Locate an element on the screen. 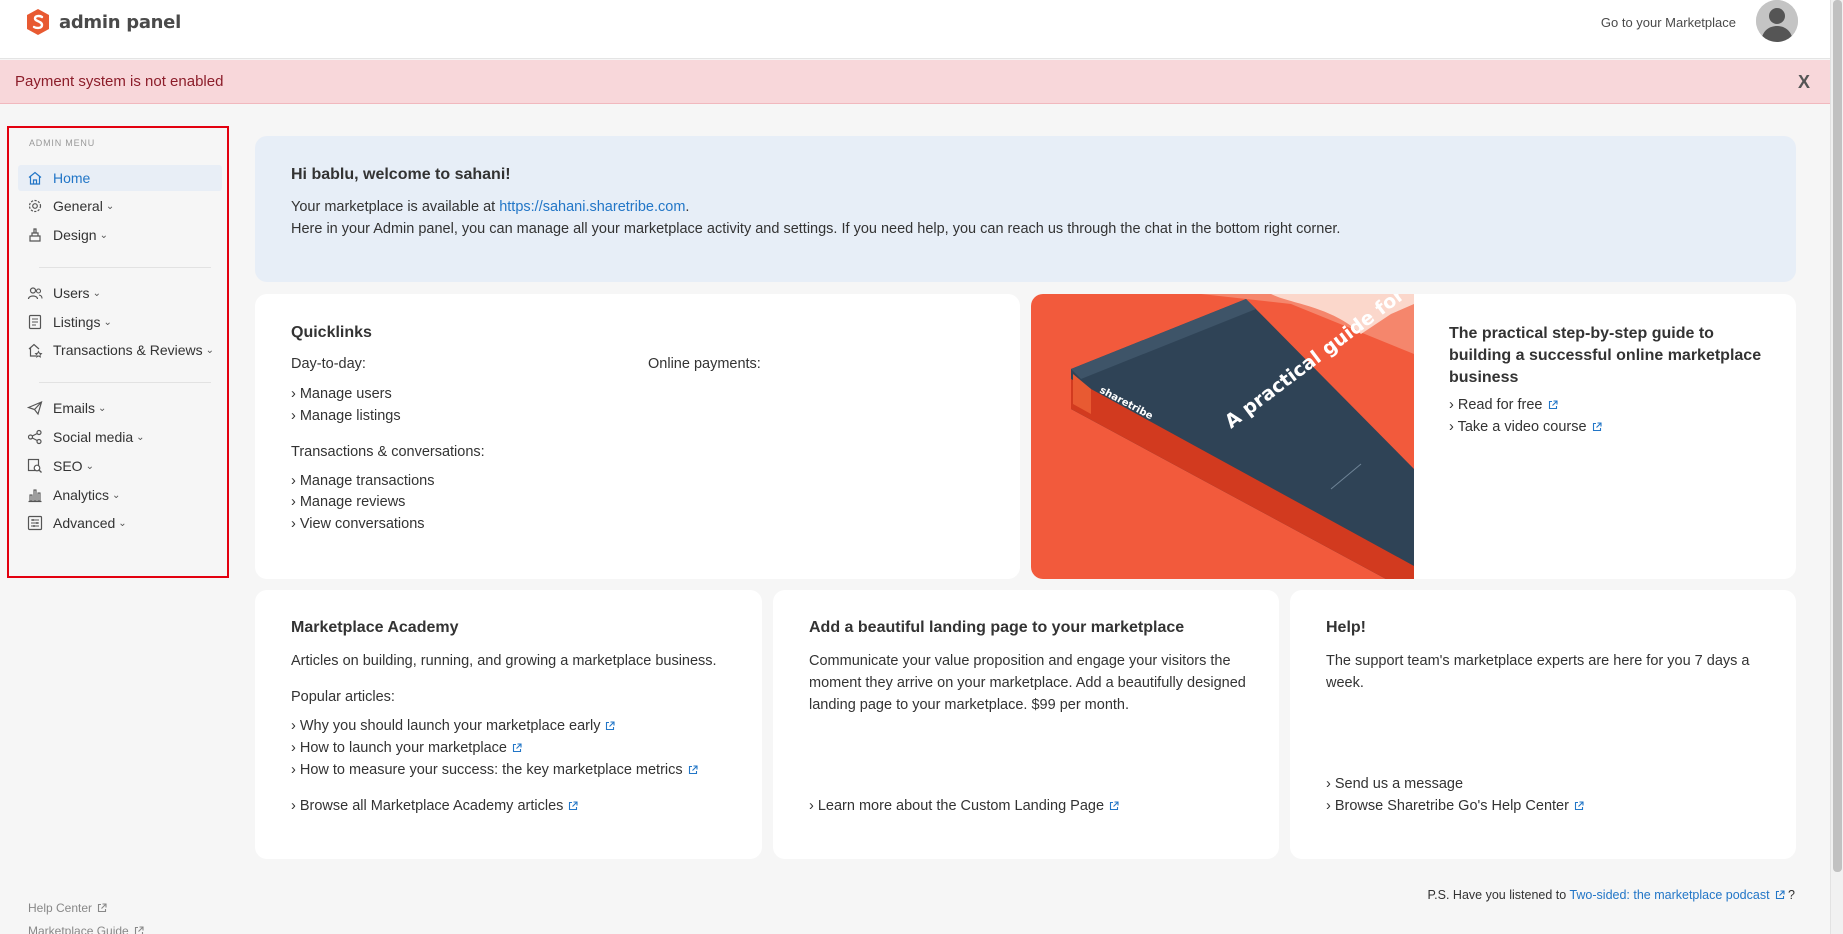 The height and width of the screenshot is (934, 1843). sidebar-item-listings: Listings ⌄ is located at coordinates (120, 322).